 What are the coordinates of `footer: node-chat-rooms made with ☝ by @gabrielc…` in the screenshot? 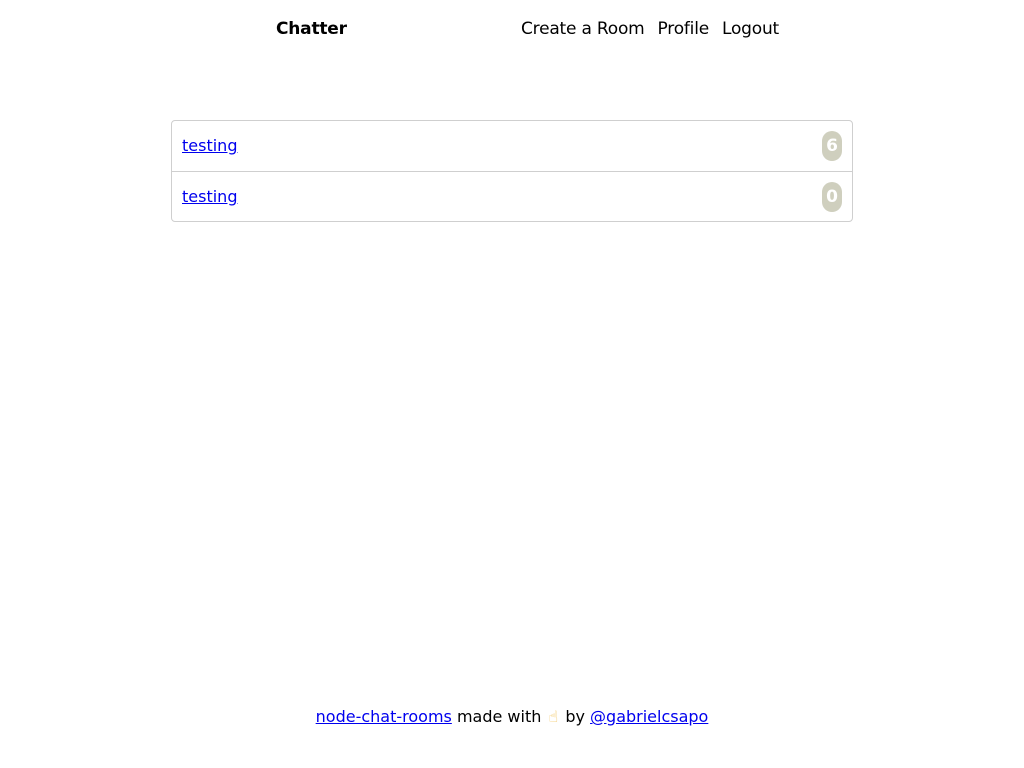 It's located at (512, 717).